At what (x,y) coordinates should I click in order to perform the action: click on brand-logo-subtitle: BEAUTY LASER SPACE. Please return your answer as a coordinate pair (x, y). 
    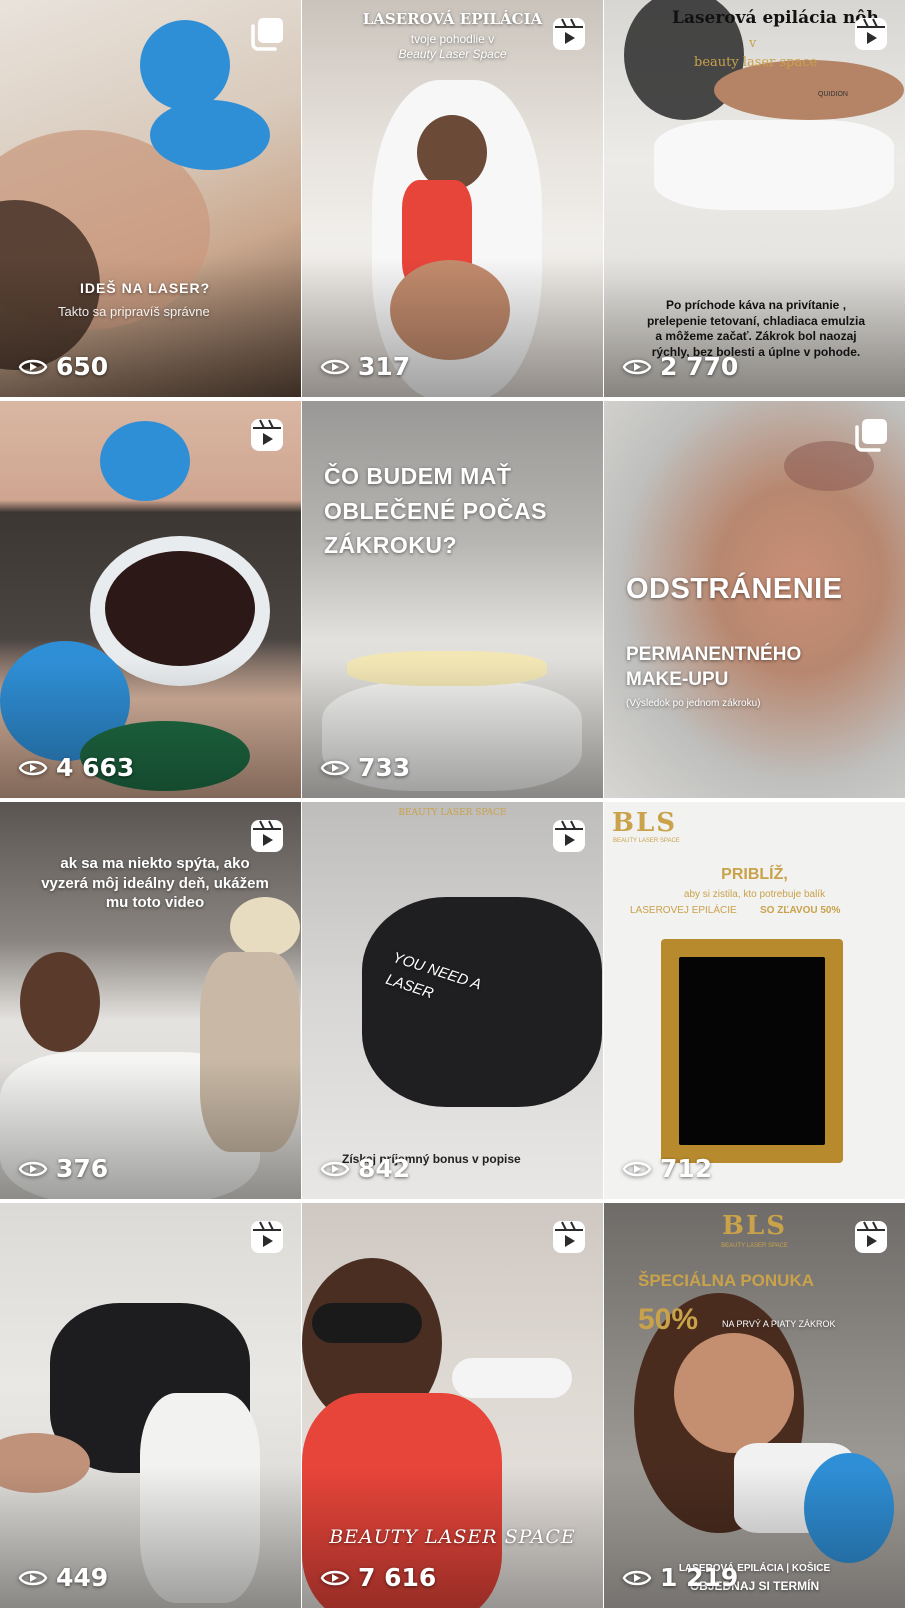
    Looking at the image, I should click on (646, 841).